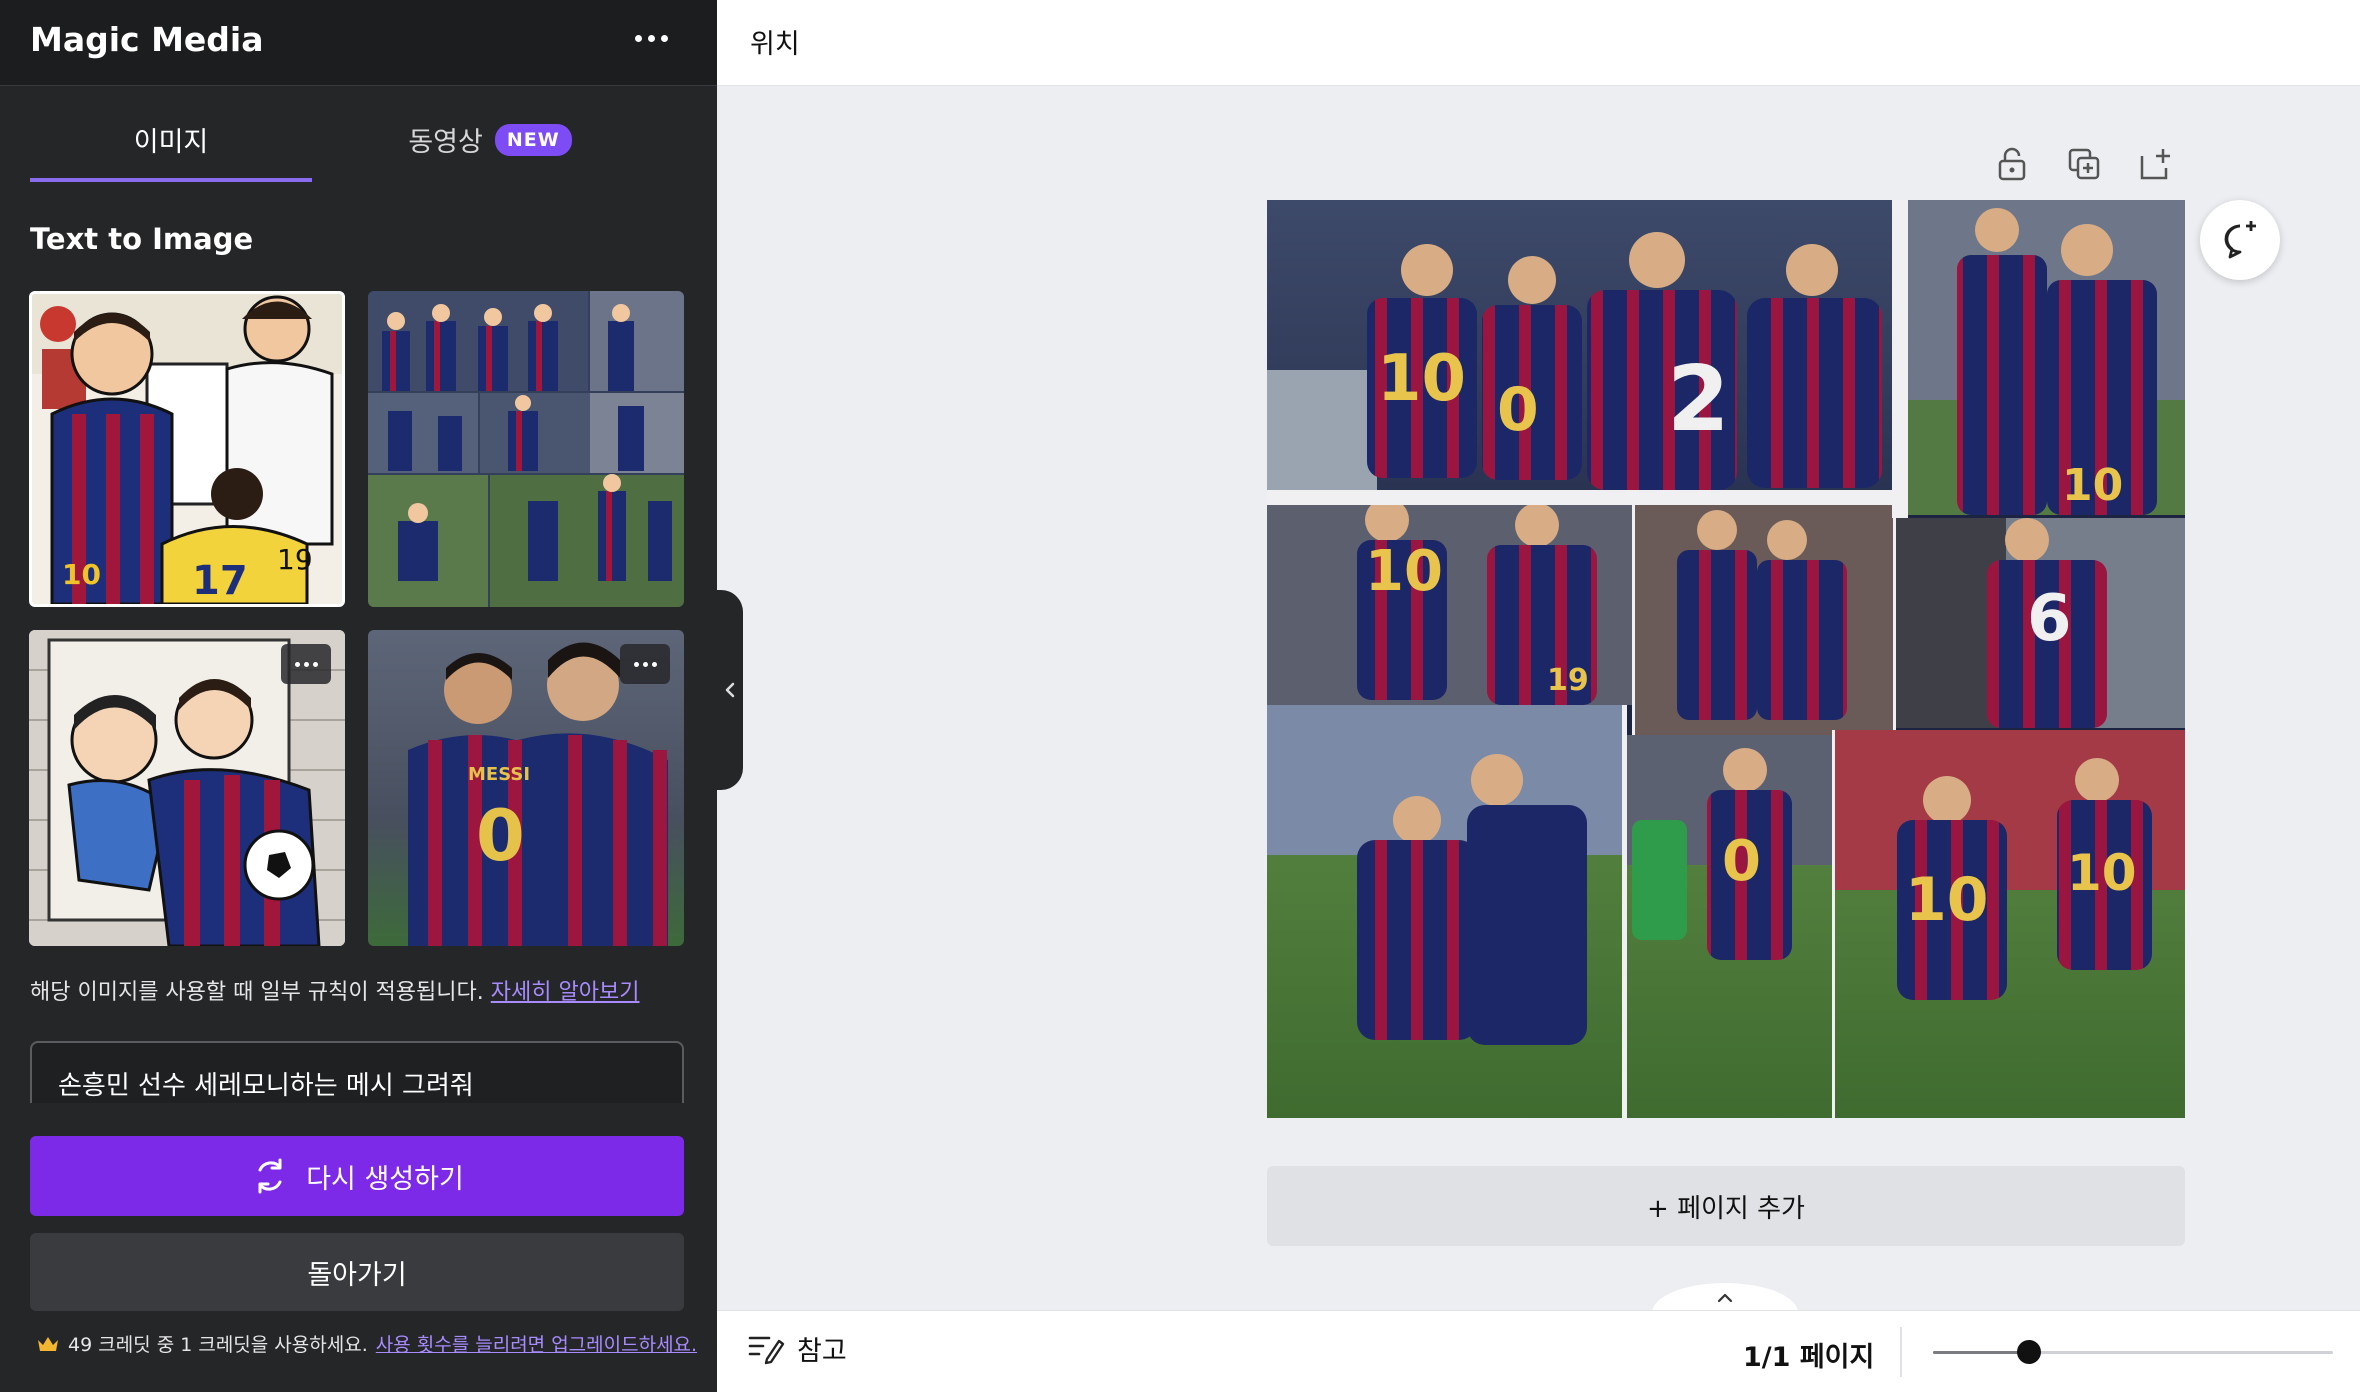  What do you see at coordinates (565, 992) in the screenshot?
I see `learn-more-link: 자세히 알아보기` at bounding box center [565, 992].